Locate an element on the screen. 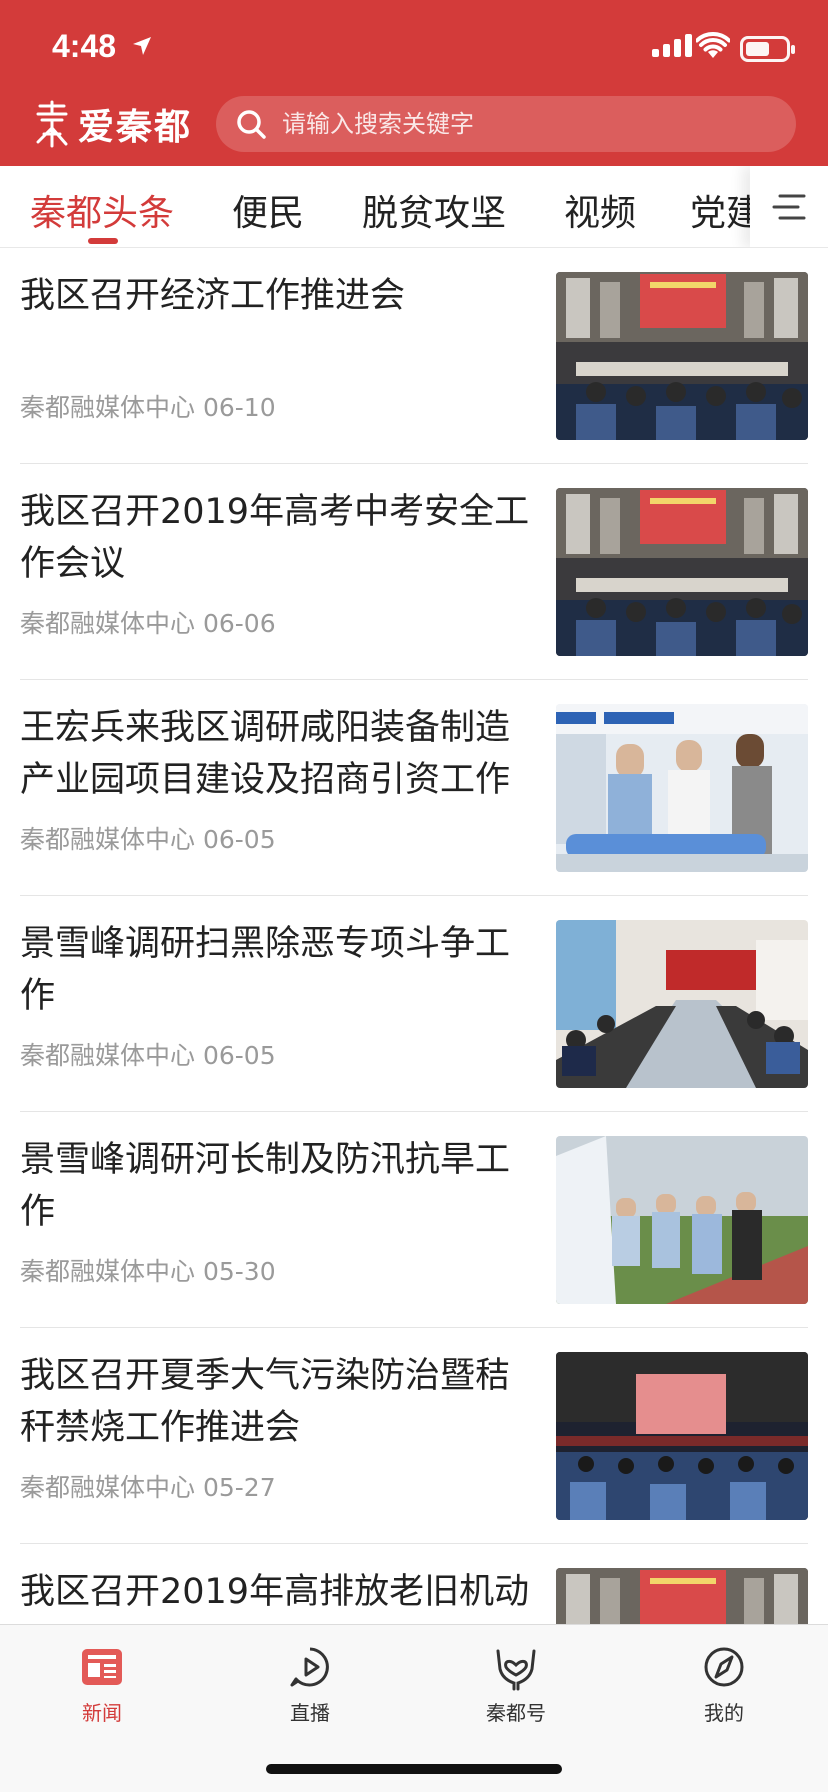  search-bar is located at coordinates (506, 124).